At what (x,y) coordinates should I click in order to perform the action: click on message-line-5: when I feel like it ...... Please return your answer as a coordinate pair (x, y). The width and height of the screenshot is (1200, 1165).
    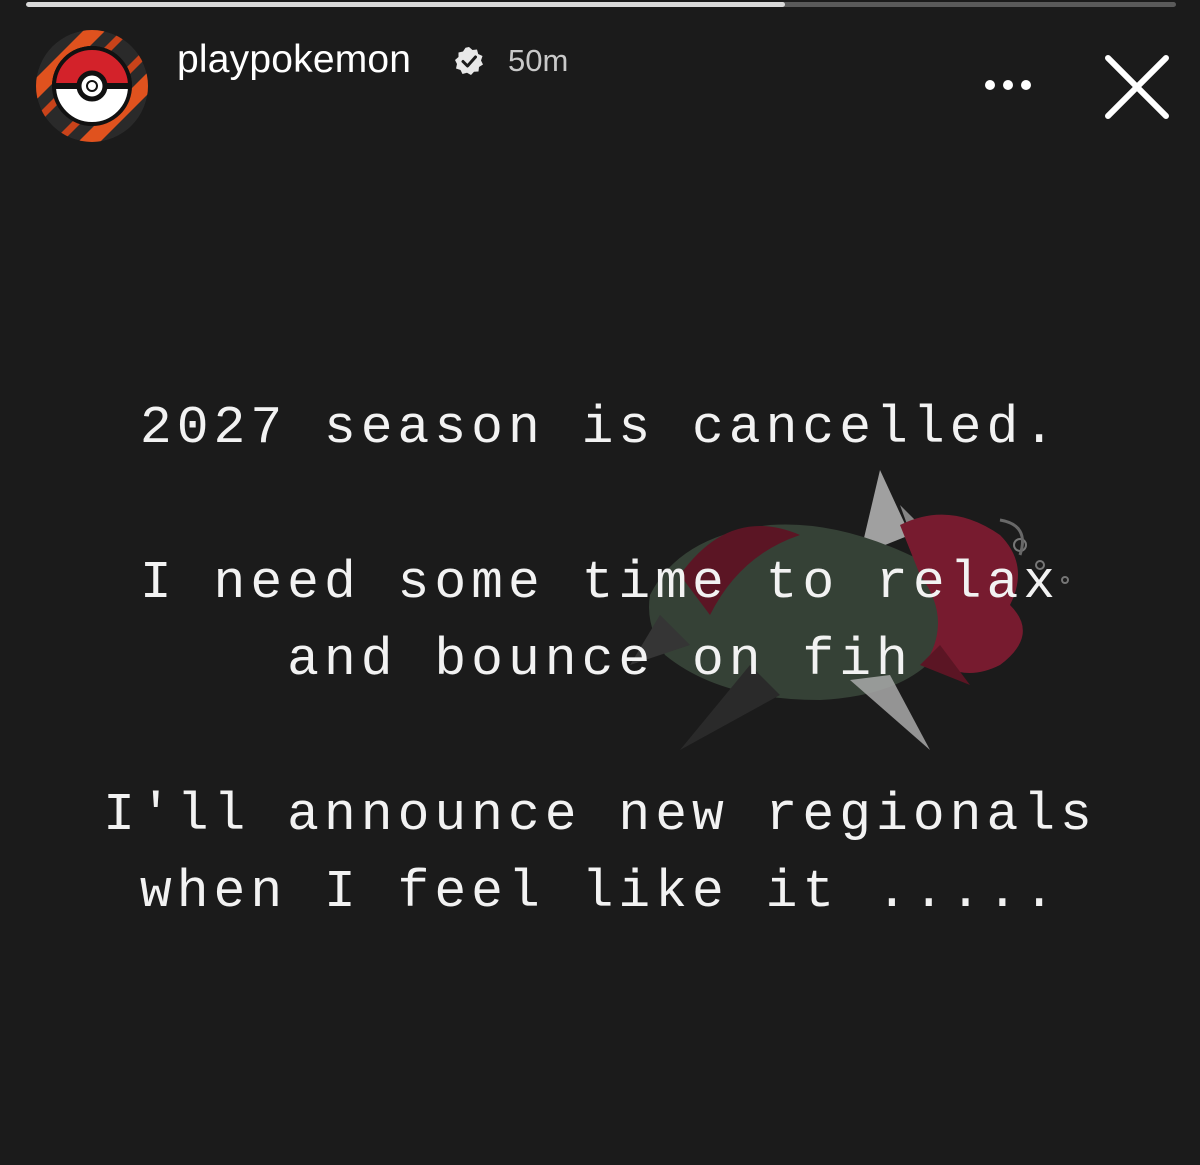
    Looking at the image, I should click on (600, 892).